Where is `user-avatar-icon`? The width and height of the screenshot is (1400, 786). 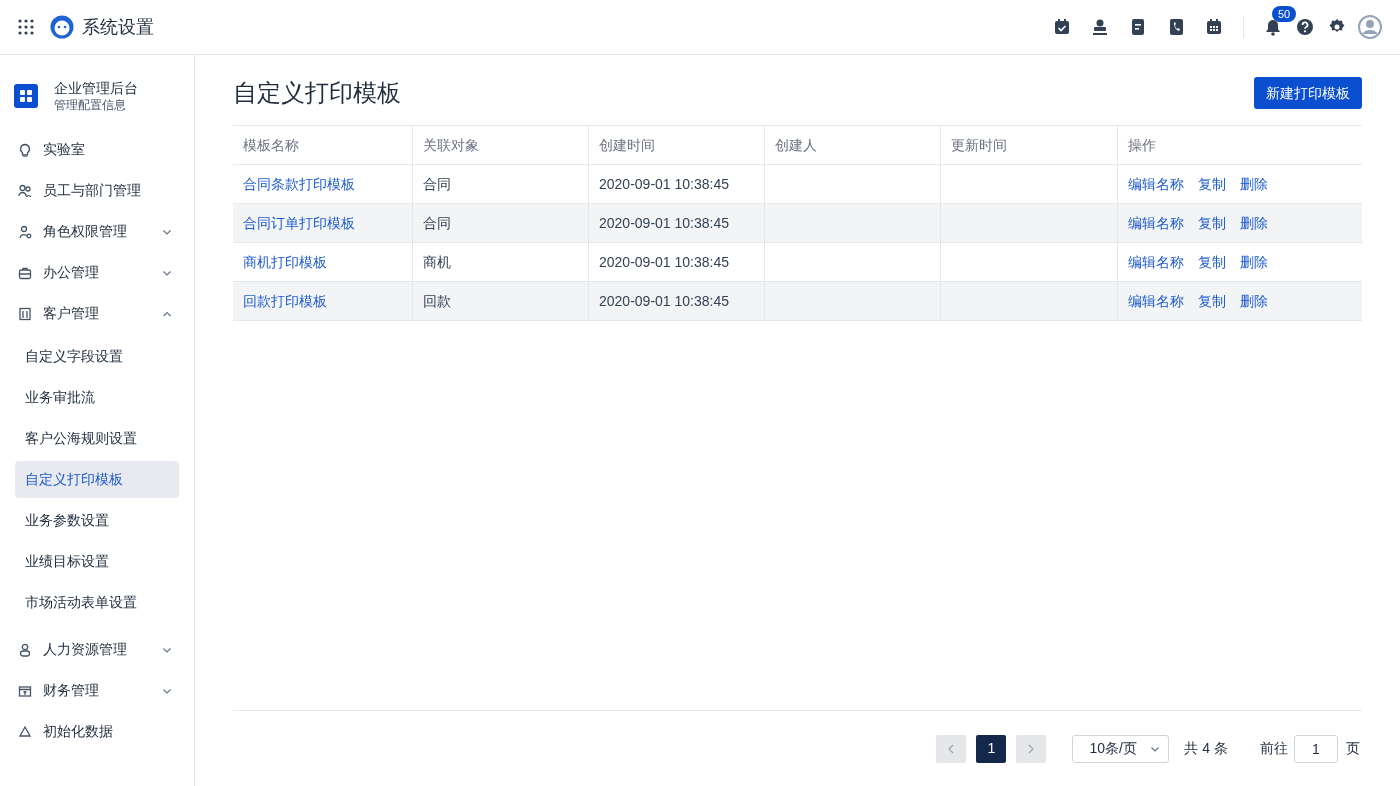 user-avatar-icon is located at coordinates (1370, 27).